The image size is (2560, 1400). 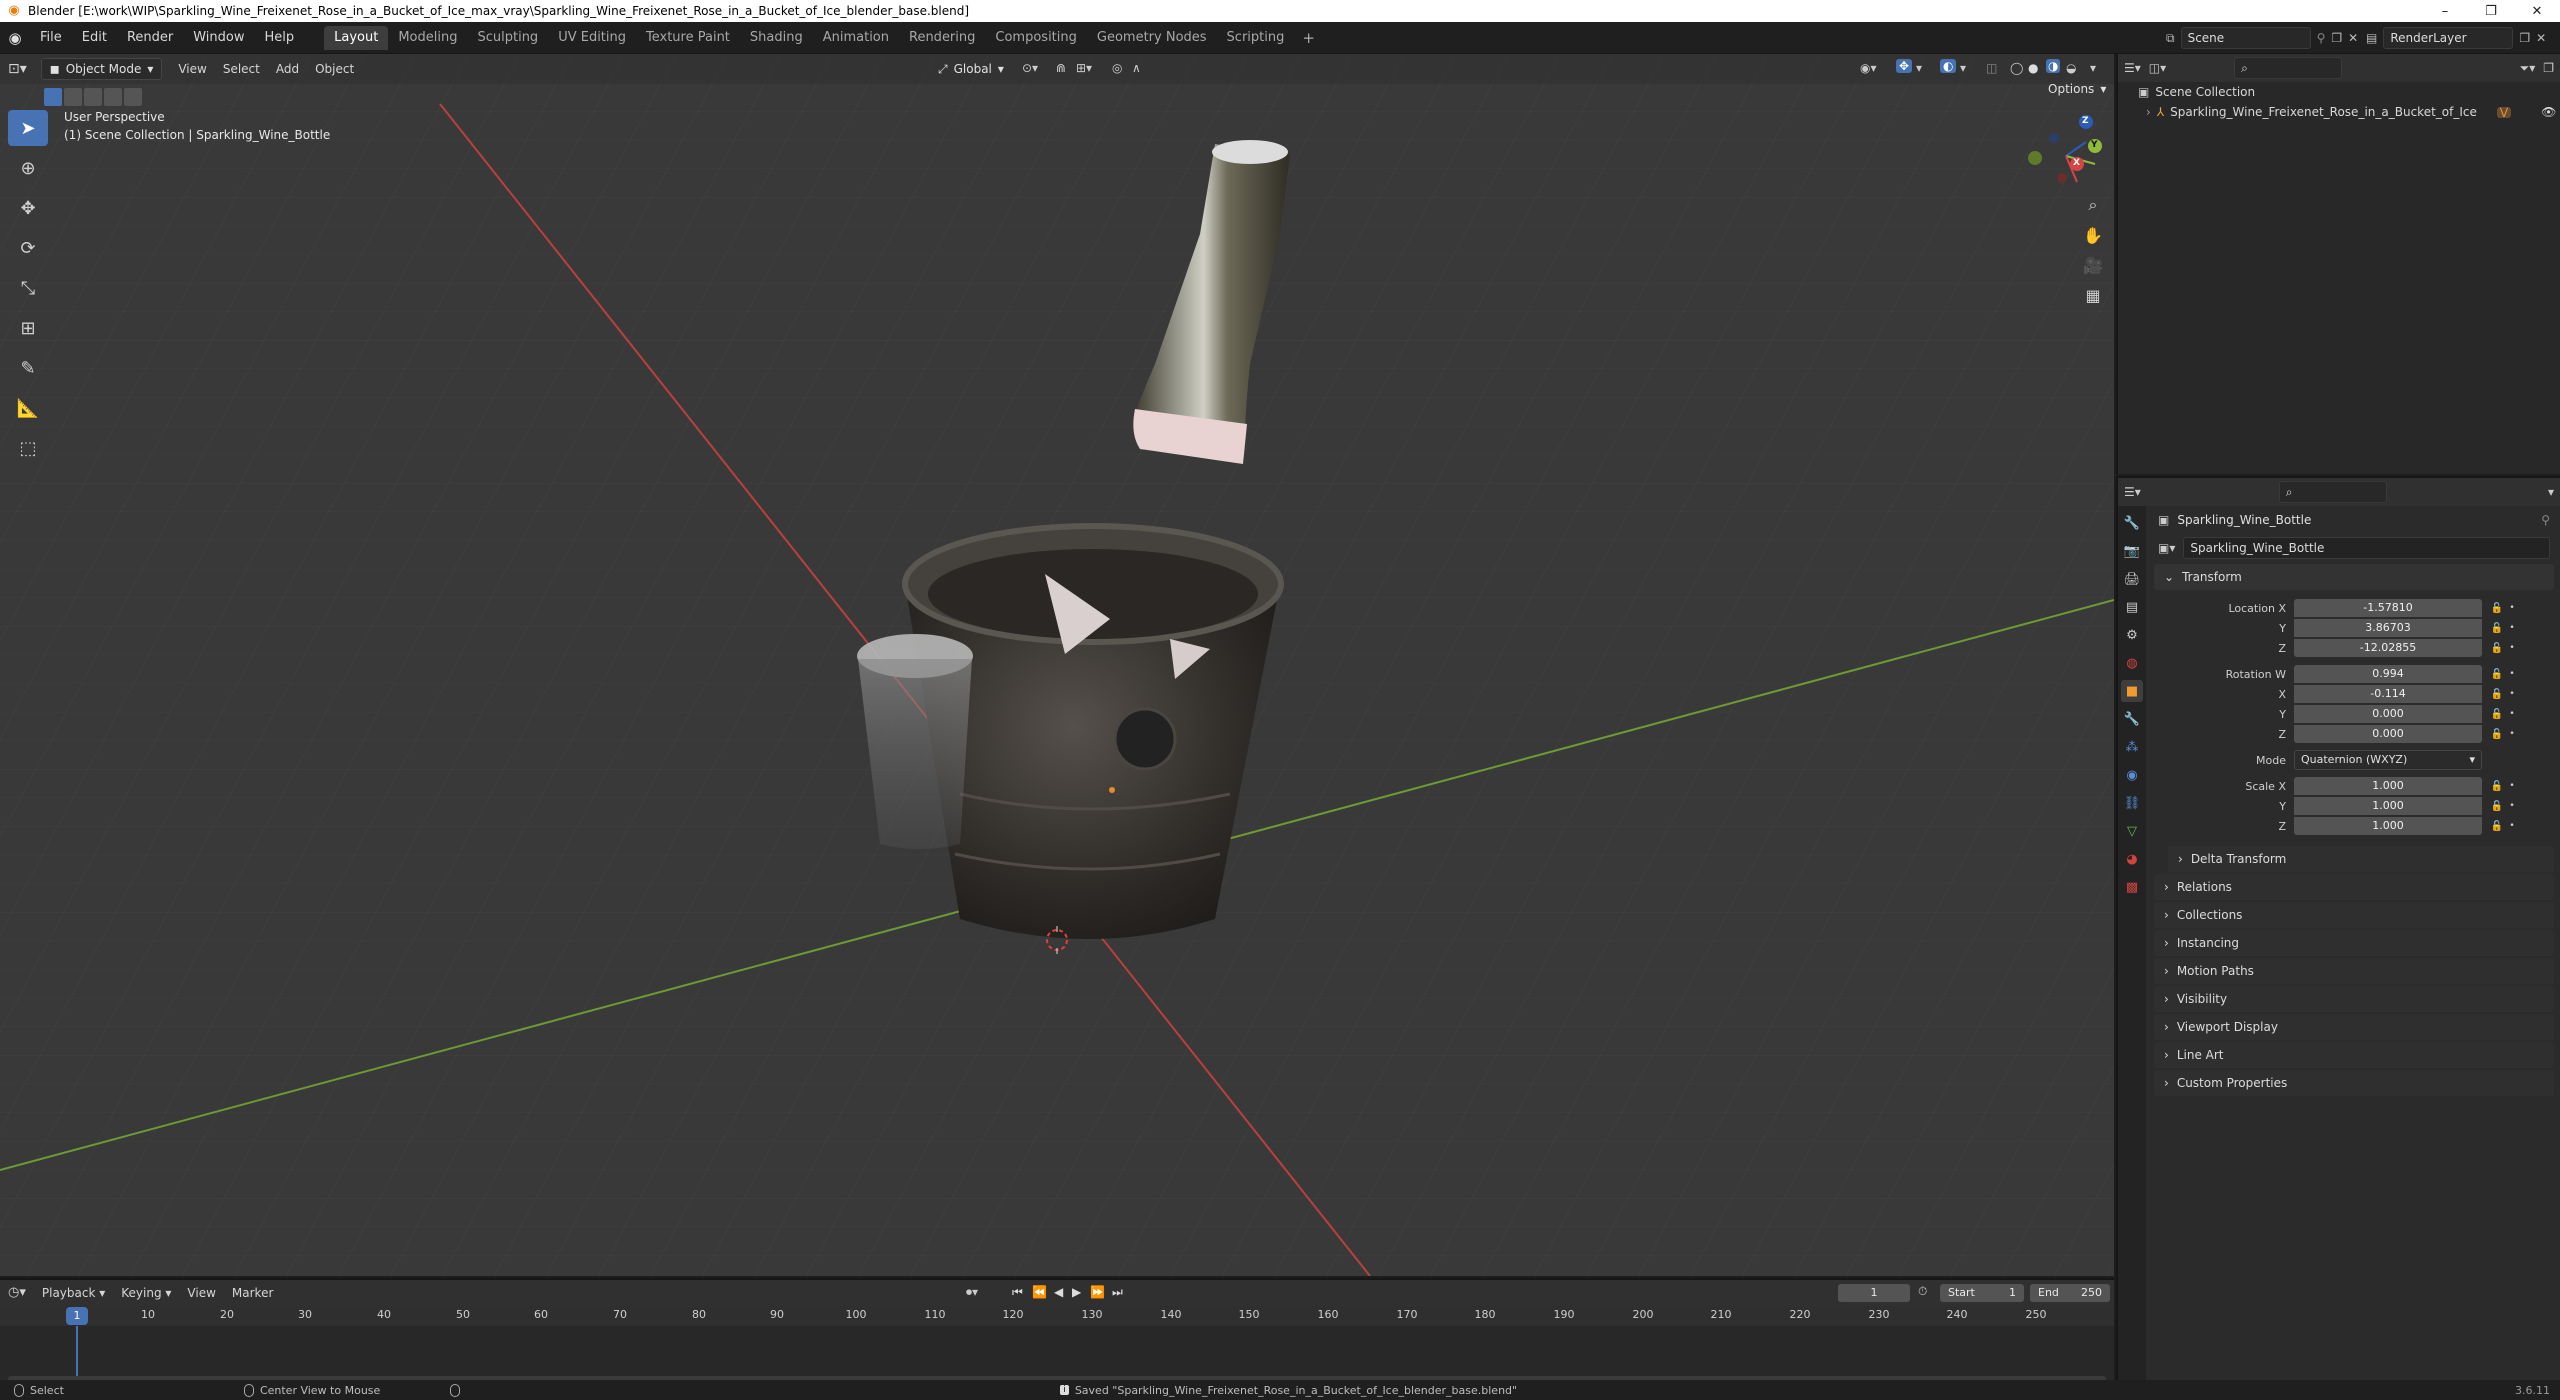 I want to click on tab-animation: Animation, so click(x=856, y=38).